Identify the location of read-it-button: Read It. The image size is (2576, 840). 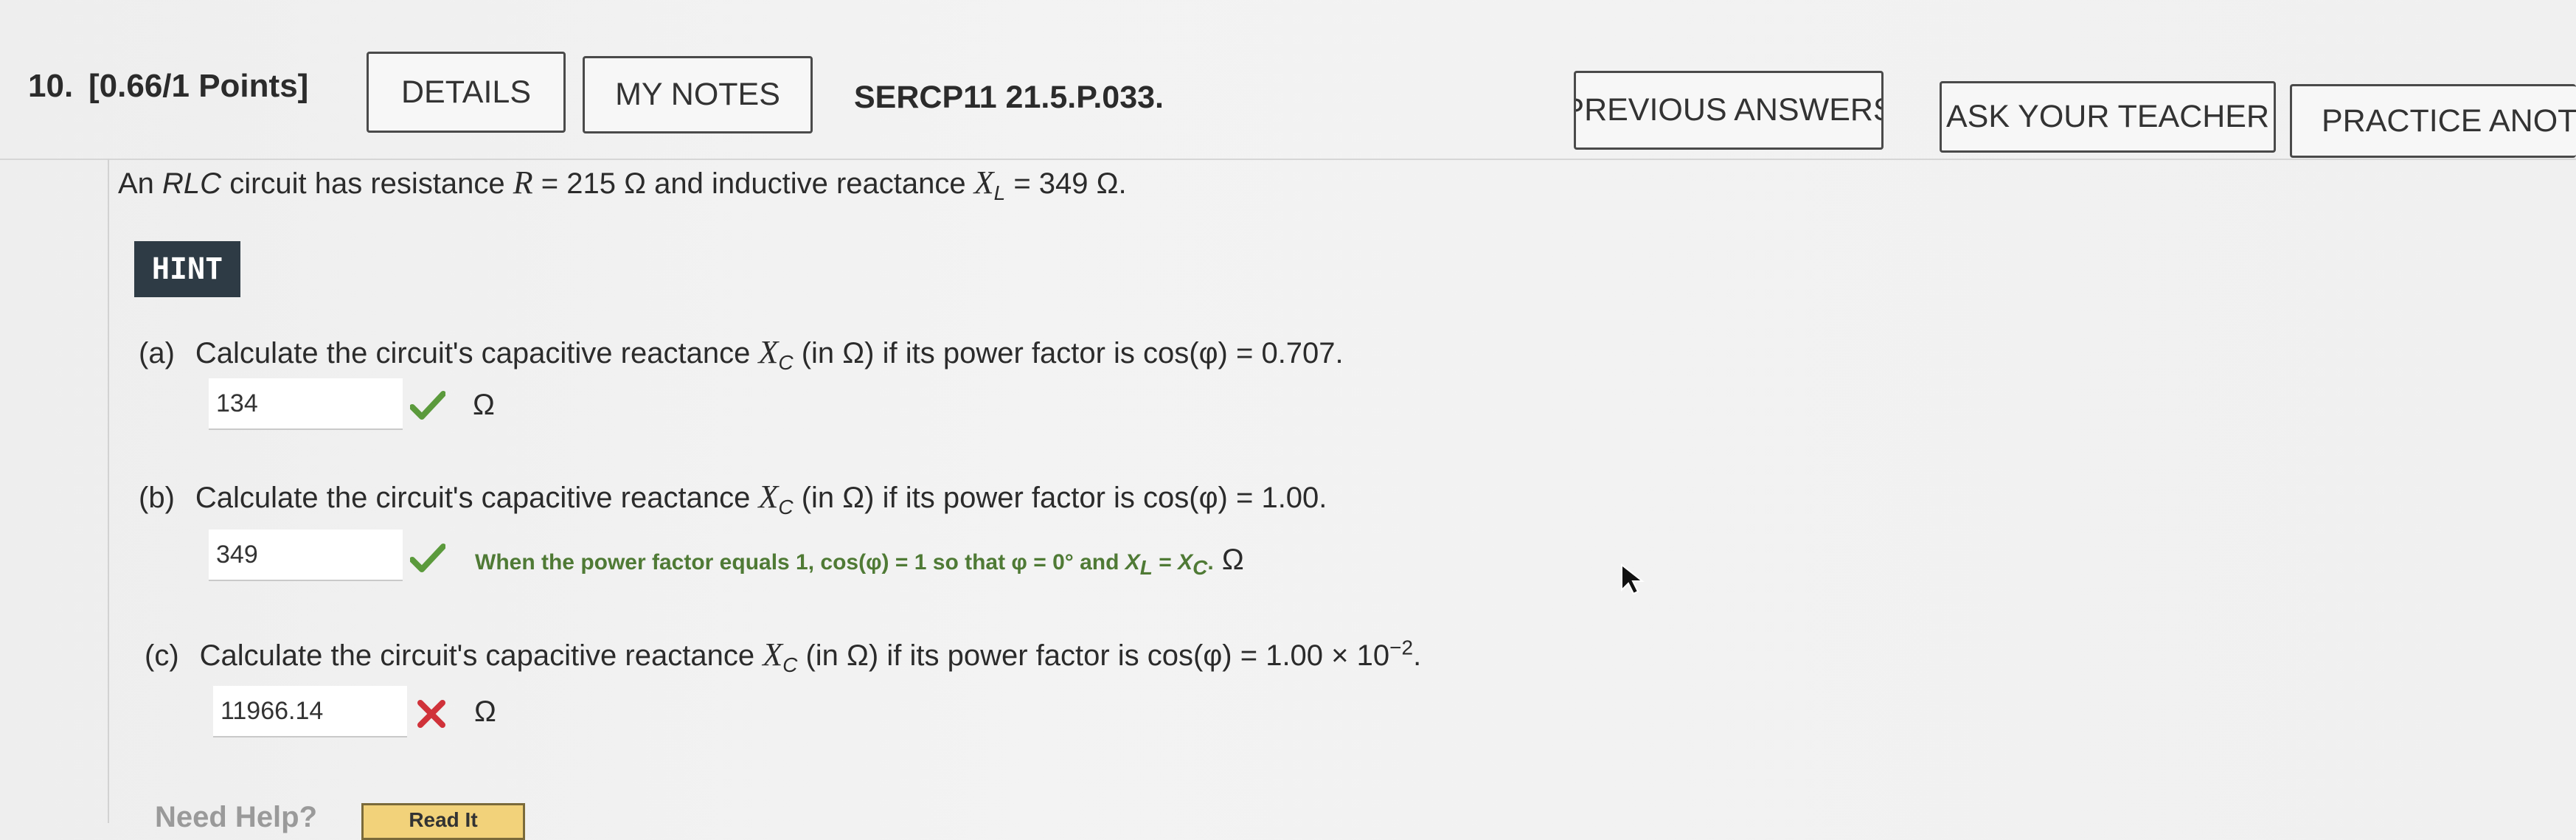
(443, 822).